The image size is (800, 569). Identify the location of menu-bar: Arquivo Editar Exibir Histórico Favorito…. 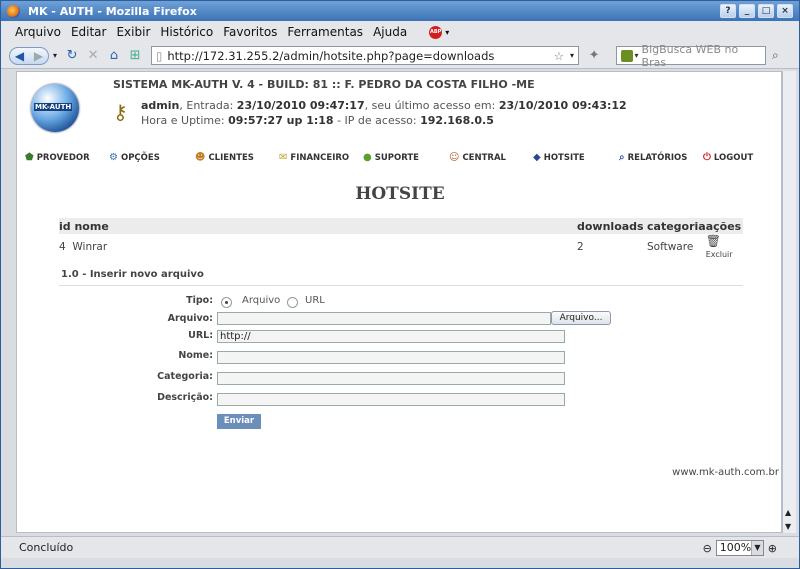
(400, 32).